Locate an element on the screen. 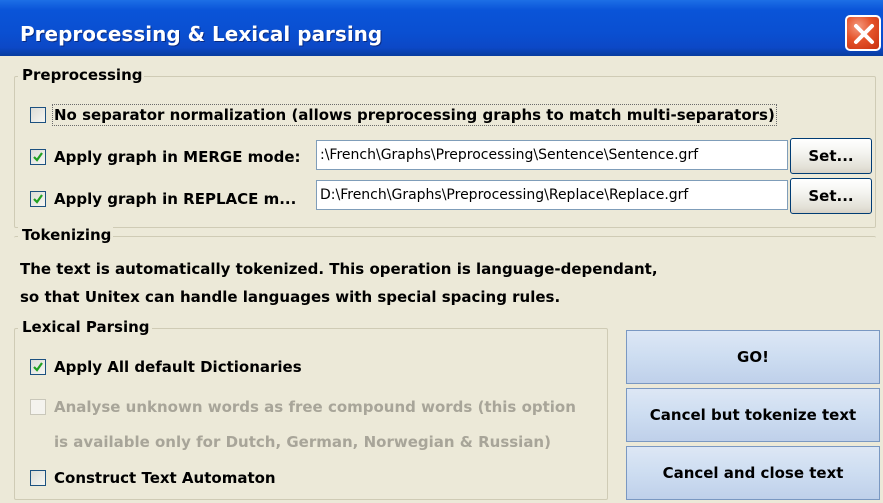  cancel-close-button: Cancel and close text is located at coordinates (753, 473).